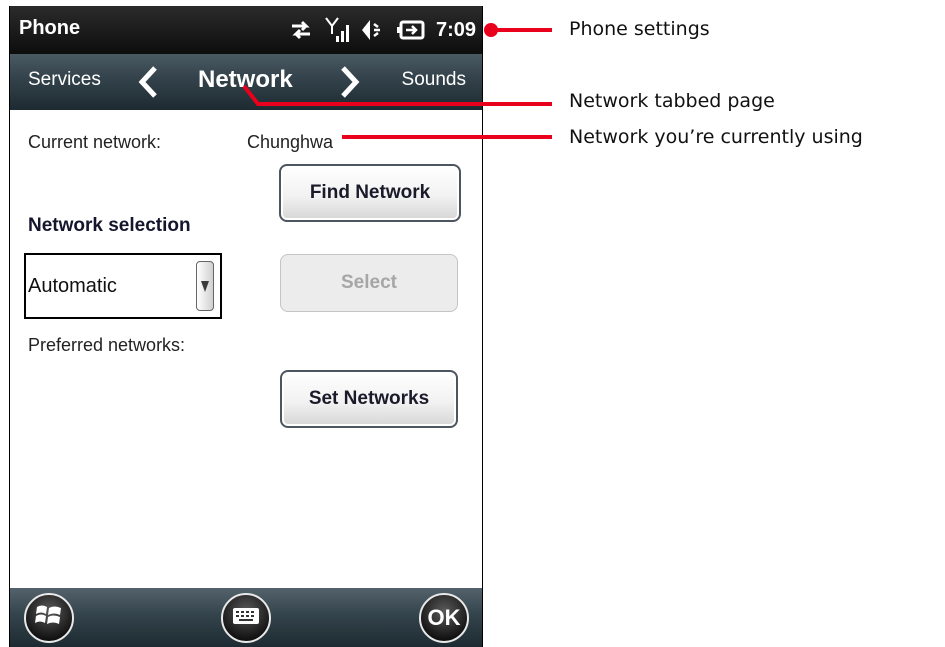 The width and height of the screenshot is (945, 647). I want to click on callout-line-network-tab, so click(397, 95).